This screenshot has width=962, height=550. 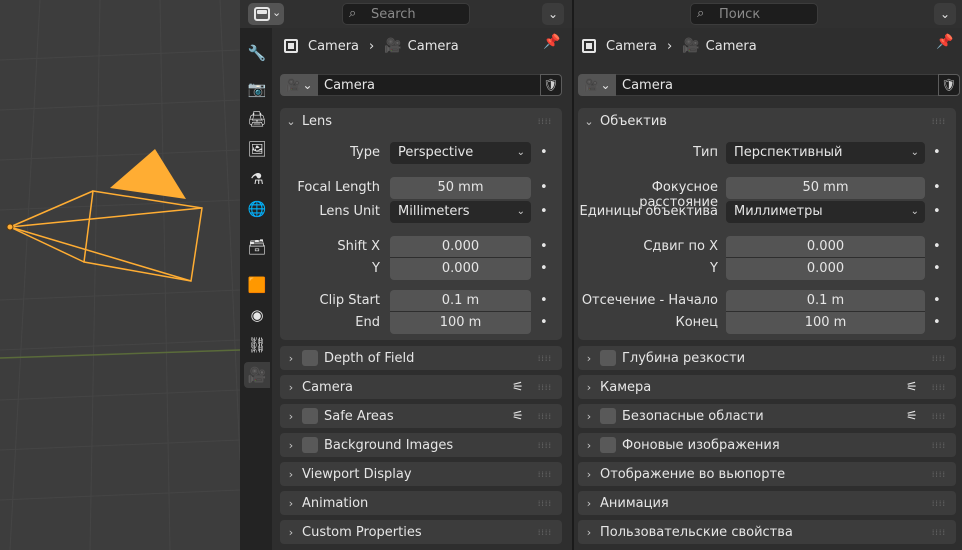 I want to click on custom-properties-panel-header: › Пользовательские свойства ⁞⁞⁞⁞, so click(x=767, y=532).